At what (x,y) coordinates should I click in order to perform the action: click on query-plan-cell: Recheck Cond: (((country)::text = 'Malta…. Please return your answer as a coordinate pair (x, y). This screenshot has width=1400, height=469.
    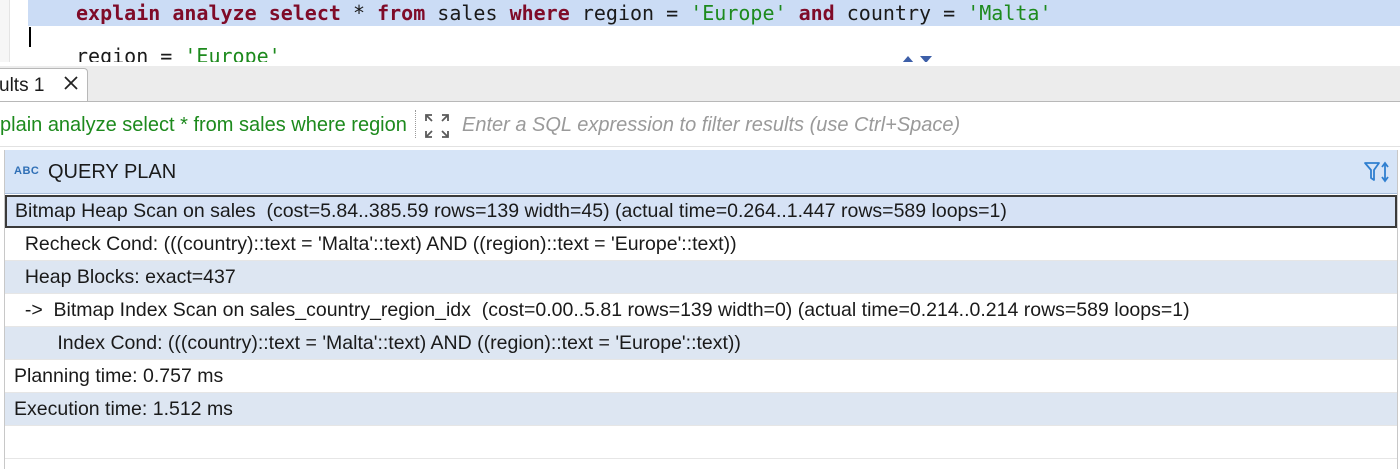
    Looking at the image, I should click on (375, 244).